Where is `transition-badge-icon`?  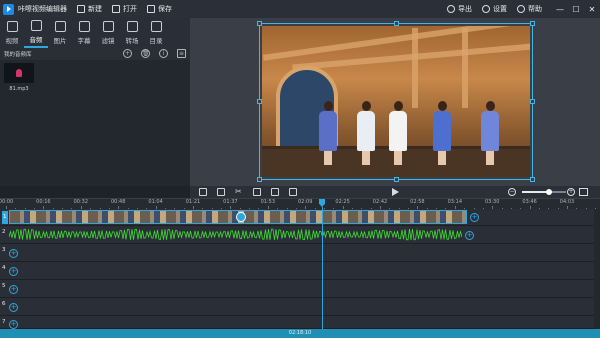 transition-badge-icon is located at coordinates (241, 217).